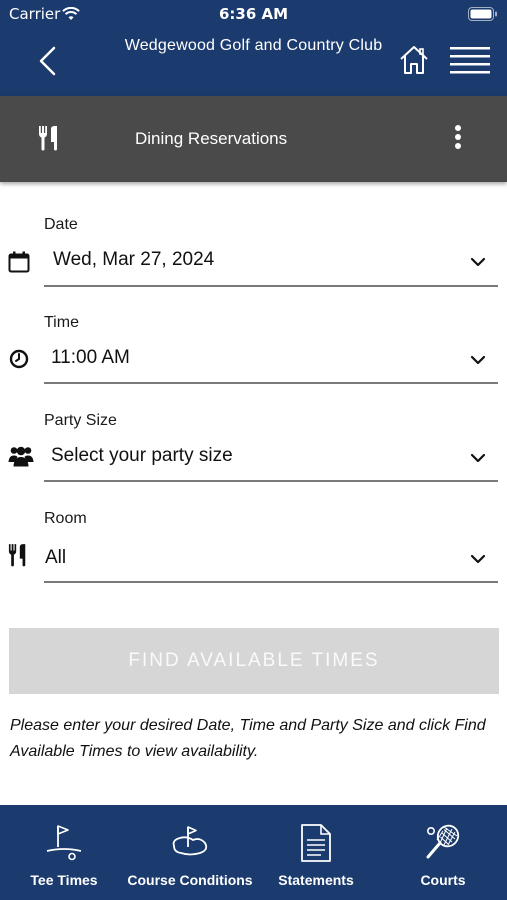 The width and height of the screenshot is (507, 900). I want to click on status-time: 6:36 AM, so click(253, 14).